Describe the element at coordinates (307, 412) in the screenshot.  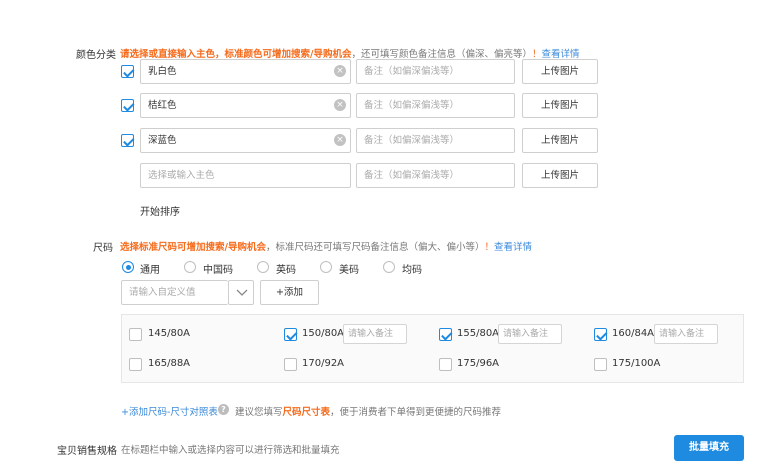
I see `size-chart-hint-orange: 尺码尺寸表` at that location.